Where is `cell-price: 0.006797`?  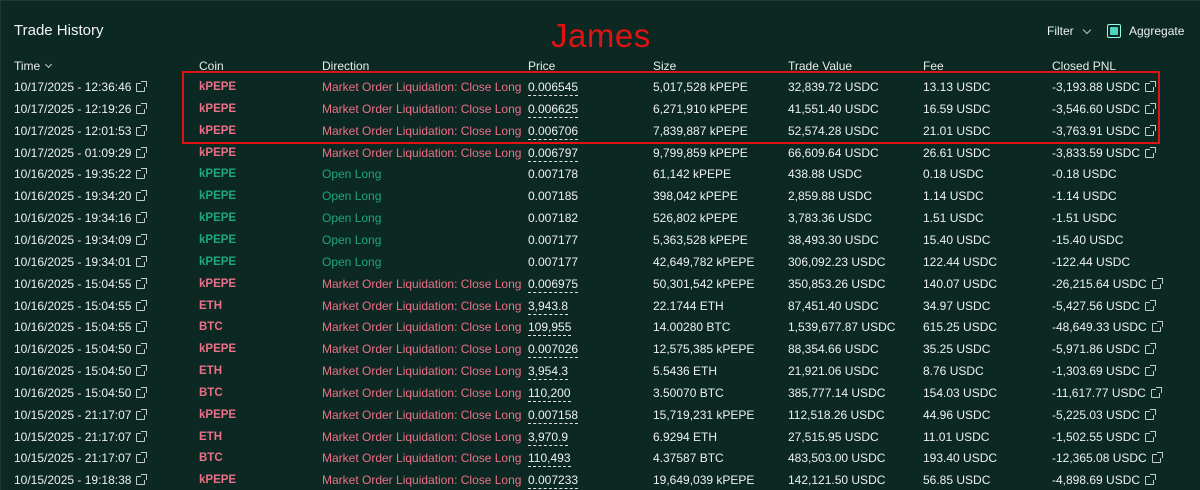 cell-price: 0.006797 is located at coordinates (553, 153).